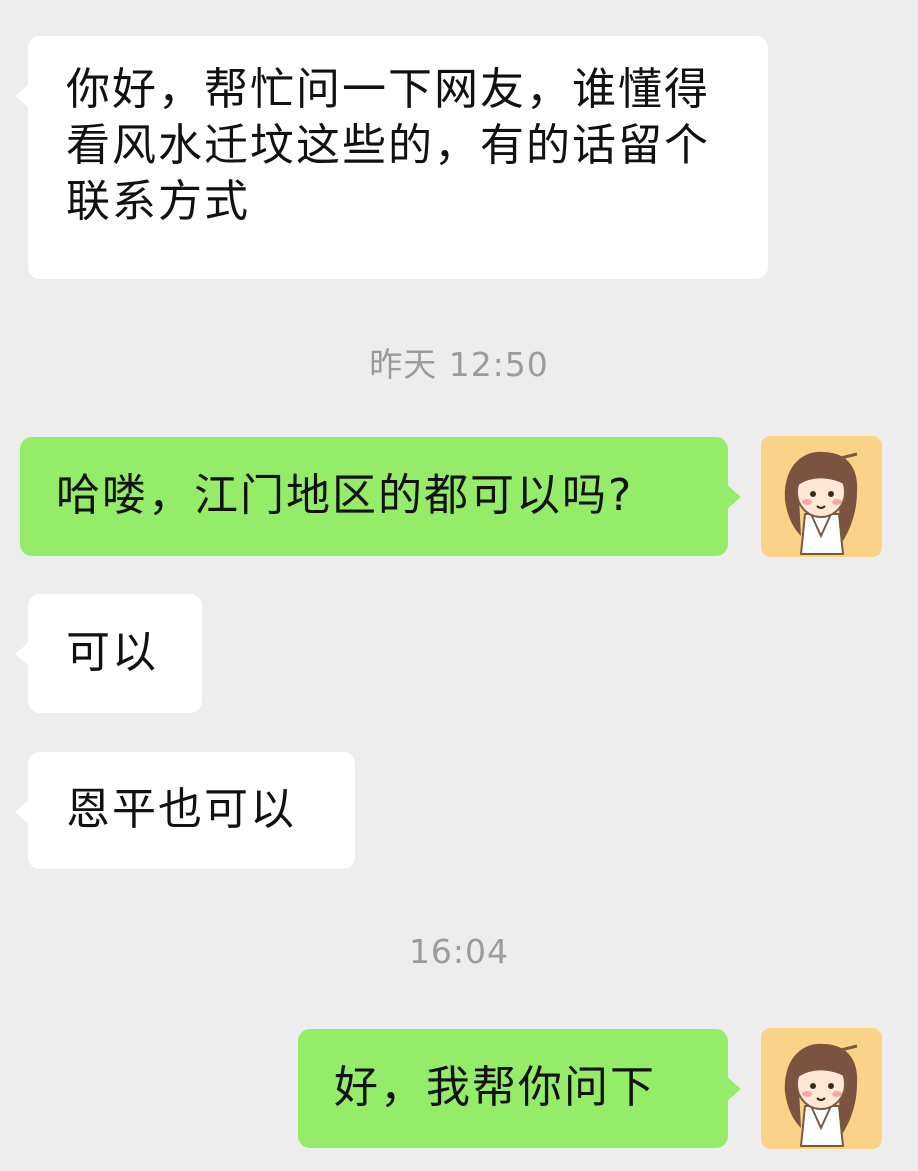 The width and height of the screenshot is (918, 1171). Describe the element at coordinates (495, 1087) in the screenshot. I see `message-text: 好，我帮你问下` at that location.